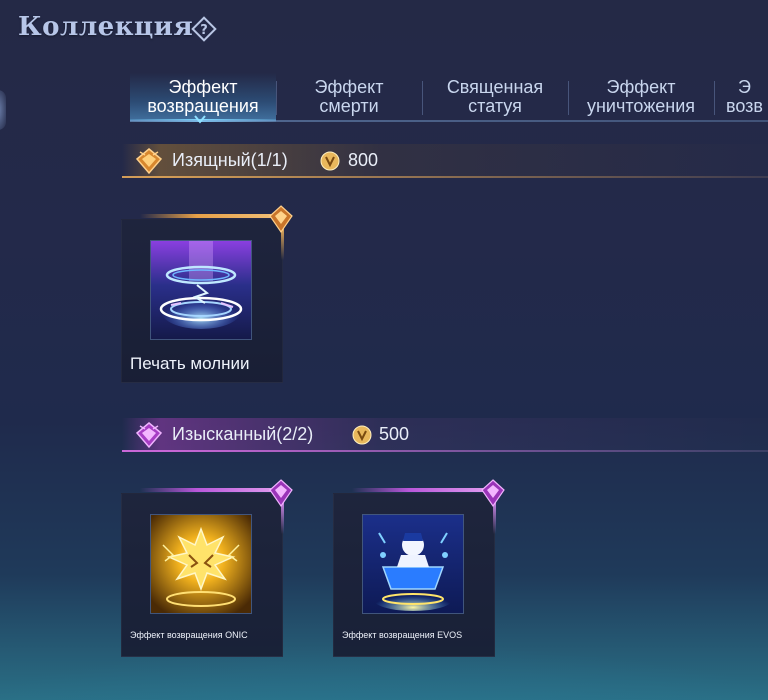 This screenshot has width=768, height=700. Describe the element at coordinates (741, 97) in the screenshot. I see `tab-next-partial: Э возв` at that location.